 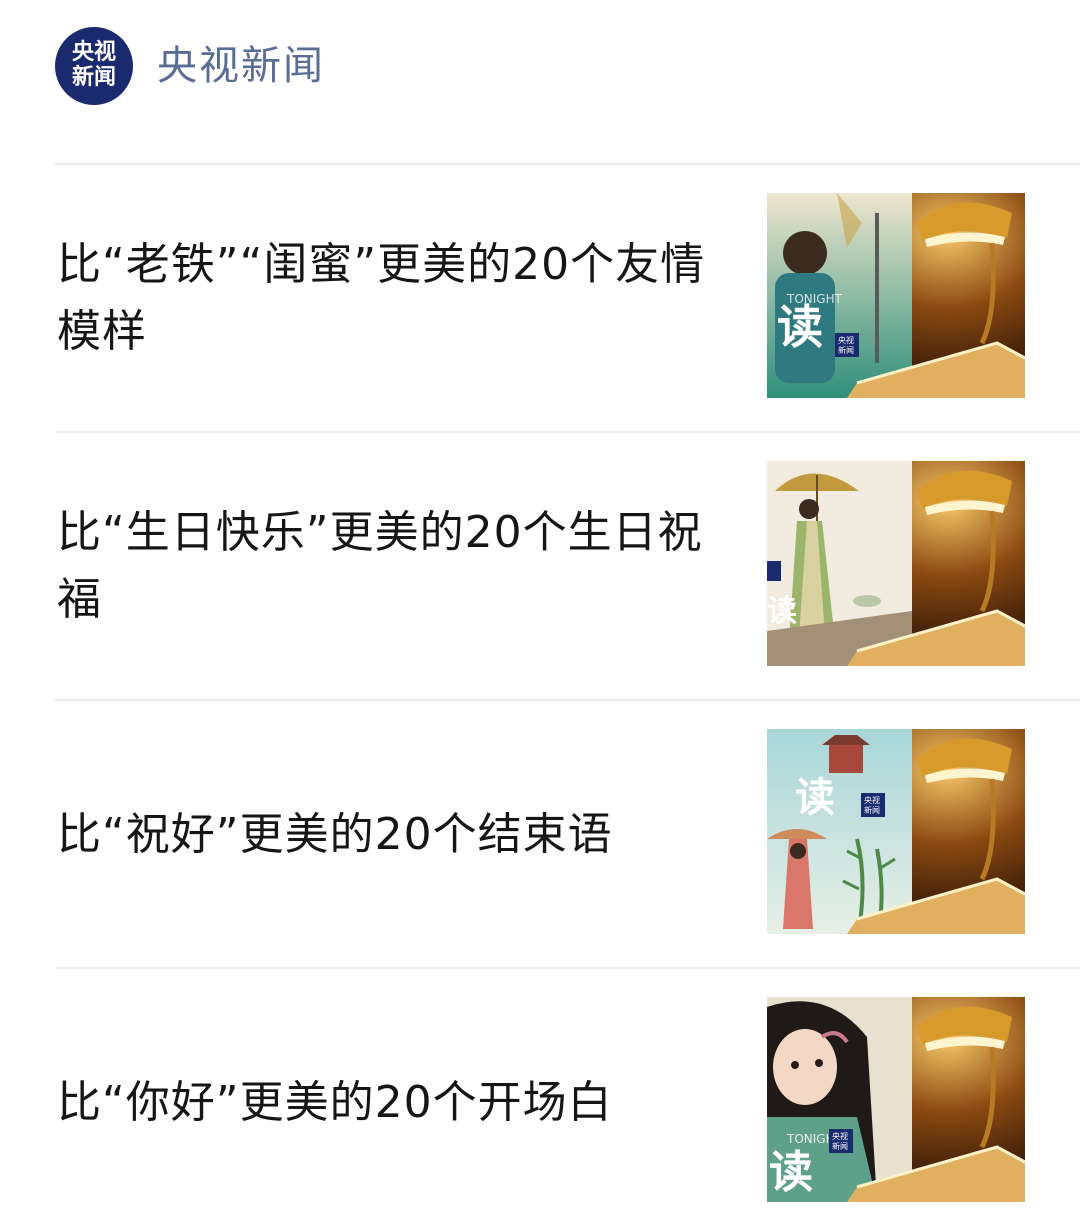 I want to click on article-thumbnail: 读, so click(x=896, y=563).